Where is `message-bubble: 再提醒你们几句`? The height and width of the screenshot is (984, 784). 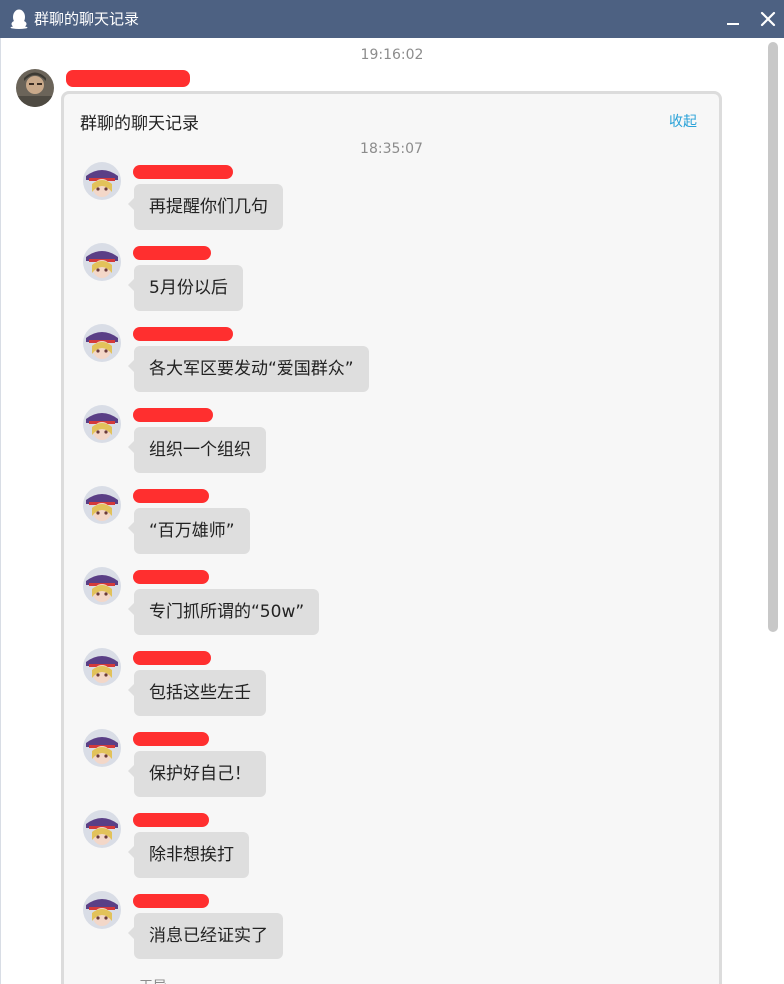 message-bubble: 再提醒你们几句 is located at coordinates (205, 207).